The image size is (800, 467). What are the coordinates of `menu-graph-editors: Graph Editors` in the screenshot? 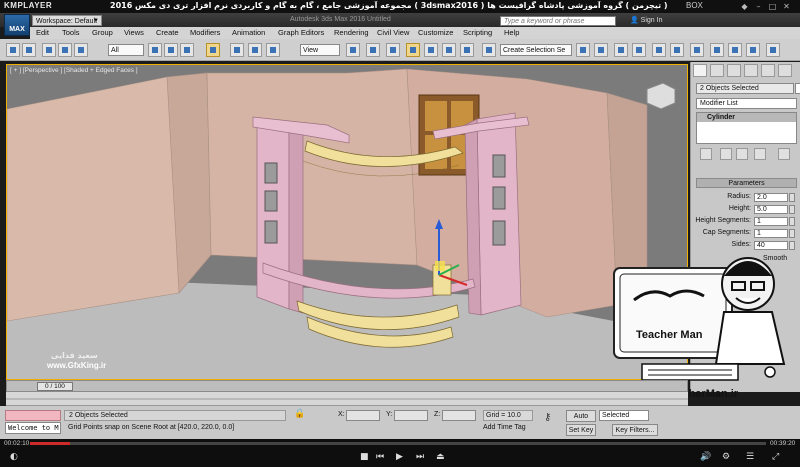 It's located at (301, 32).